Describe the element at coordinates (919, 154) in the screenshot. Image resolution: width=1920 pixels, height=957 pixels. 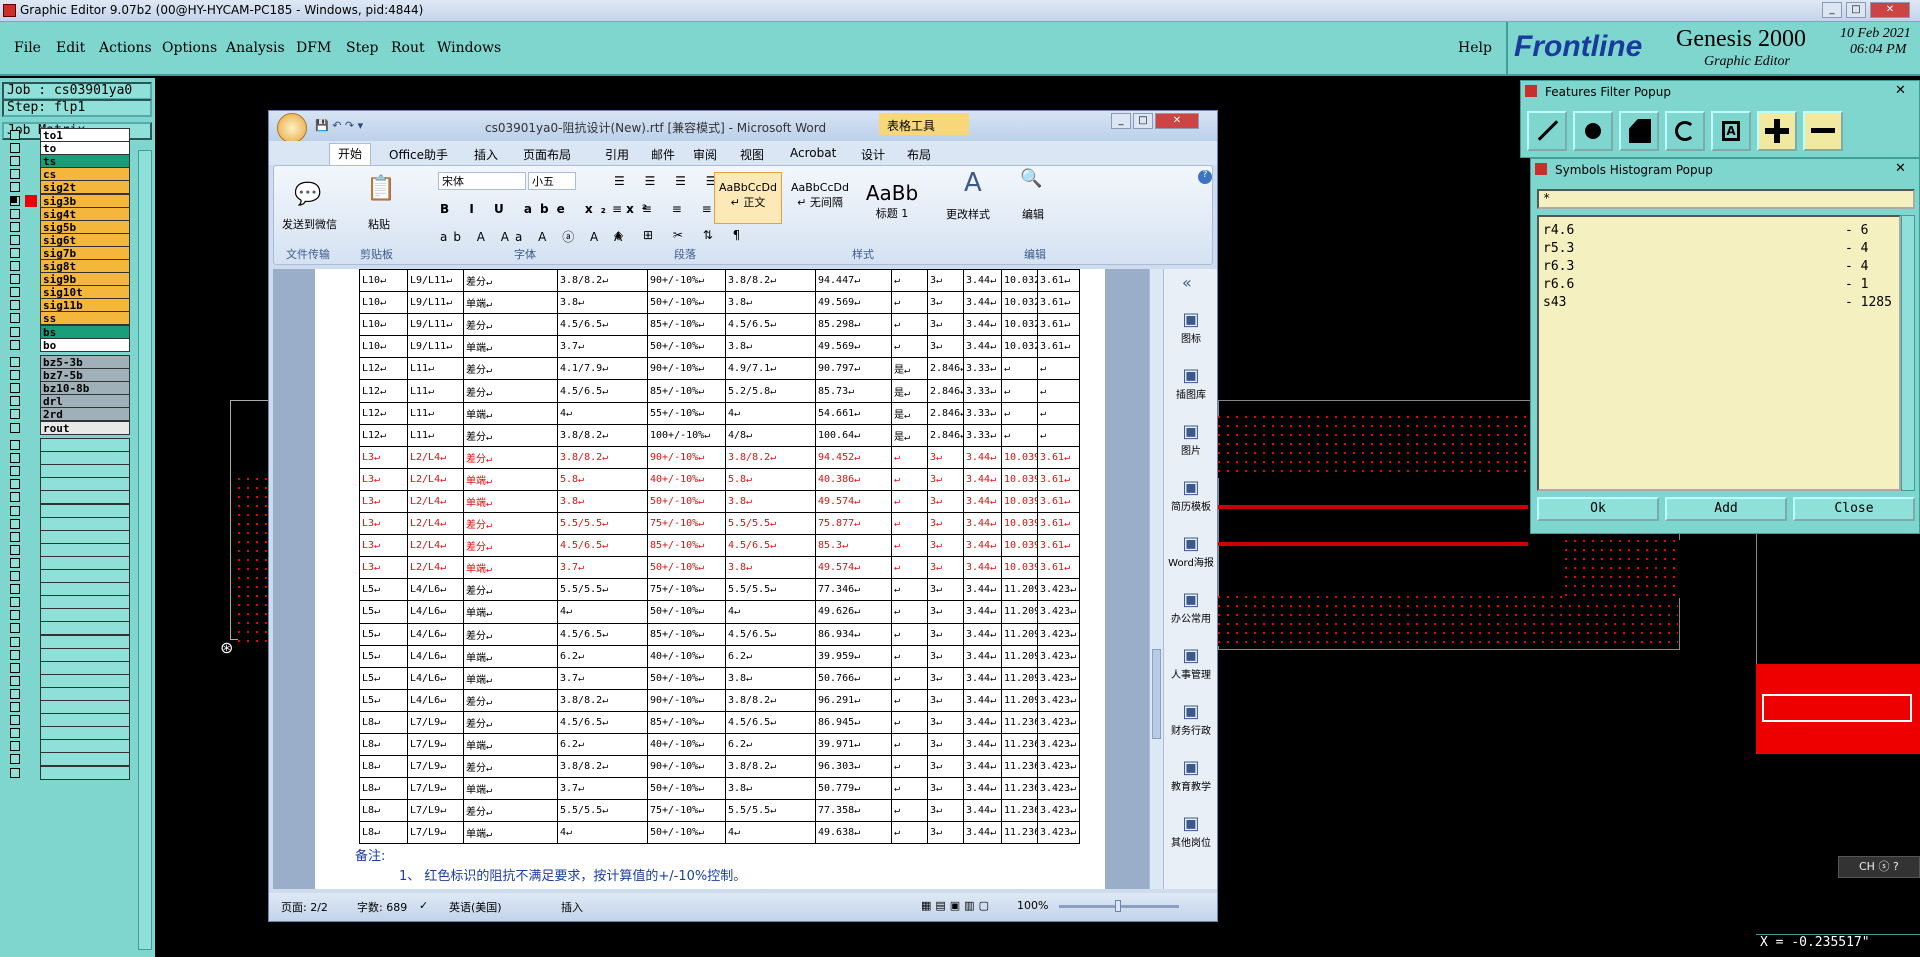
I see `ribbon-tab: 布局` at that location.